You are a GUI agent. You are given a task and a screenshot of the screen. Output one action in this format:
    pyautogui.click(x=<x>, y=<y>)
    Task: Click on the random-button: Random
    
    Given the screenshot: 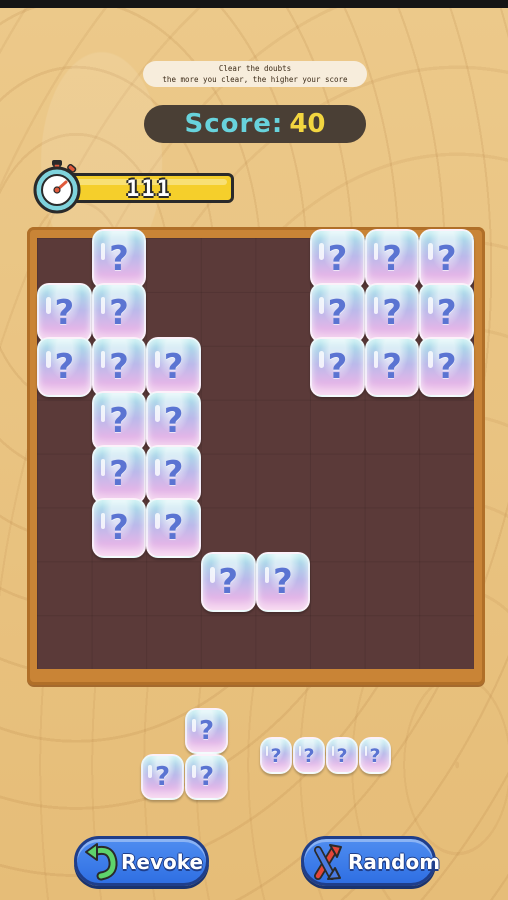 What is the action you would take?
    pyautogui.click(x=370, y=861)
    